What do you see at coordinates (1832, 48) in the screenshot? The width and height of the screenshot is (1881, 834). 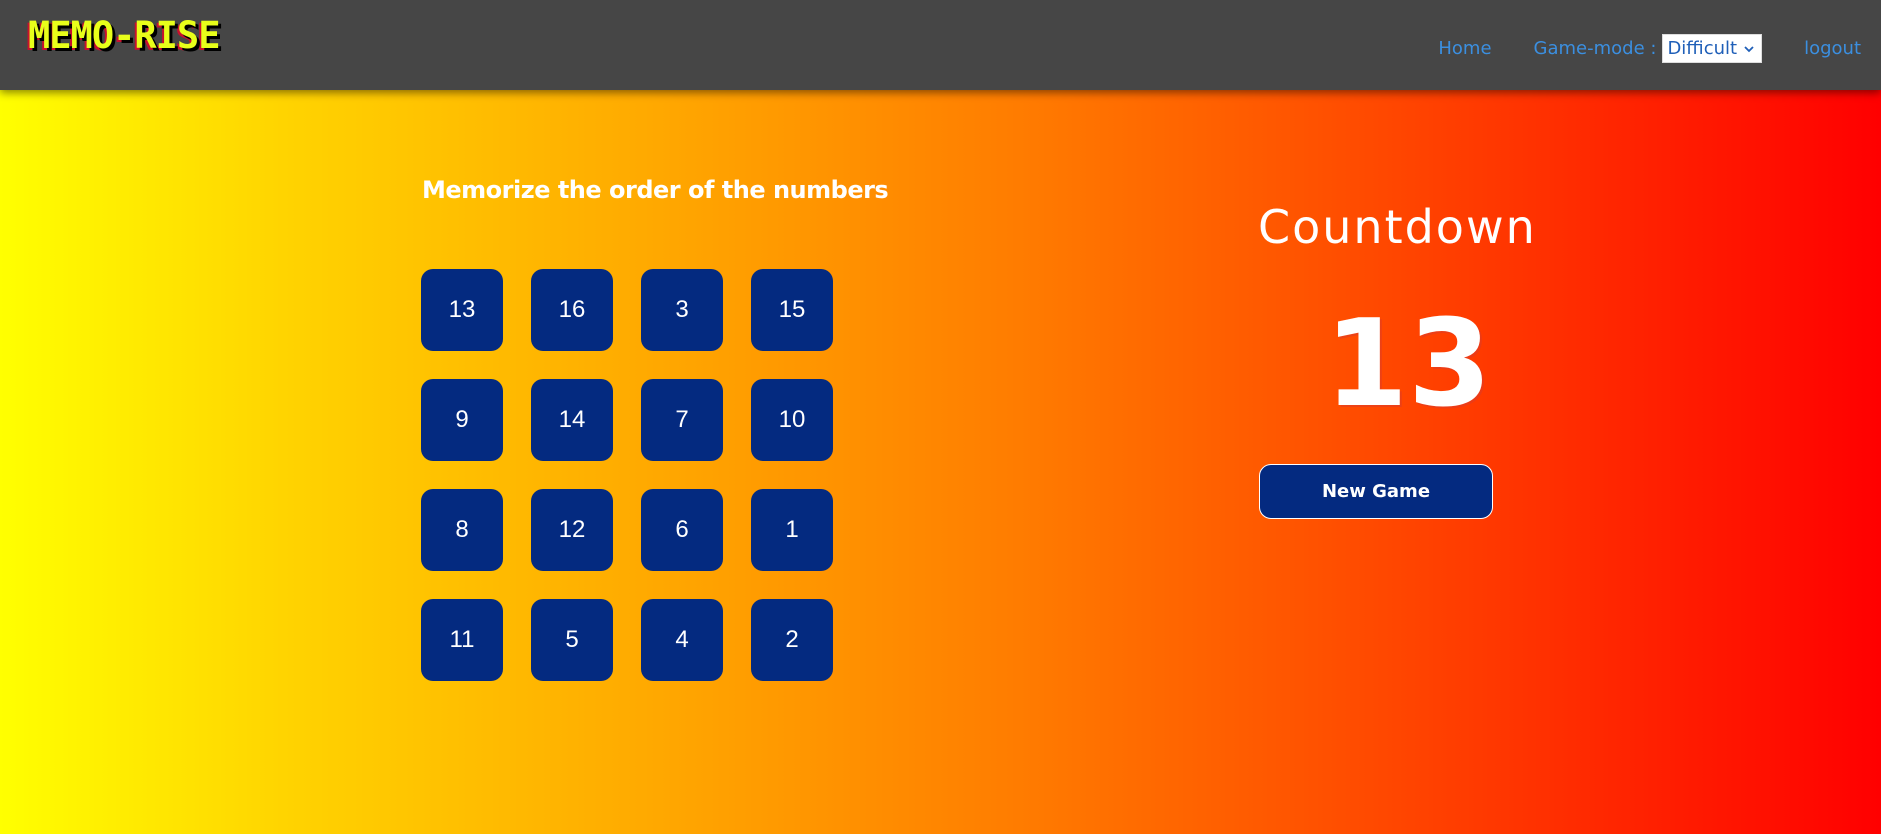 I see `logout-link: logout` at bounding box center [1832, 48].